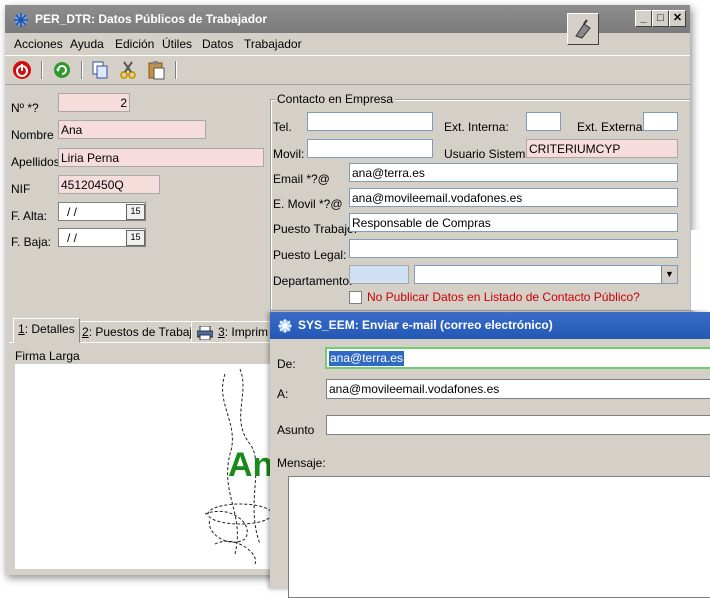 This screenshot has width=710, height=598. What do you see at coordinates (49, 329) in the screenshot?
I see `tab-detalles-label: : Detalles` at bounding box center [49, 329].